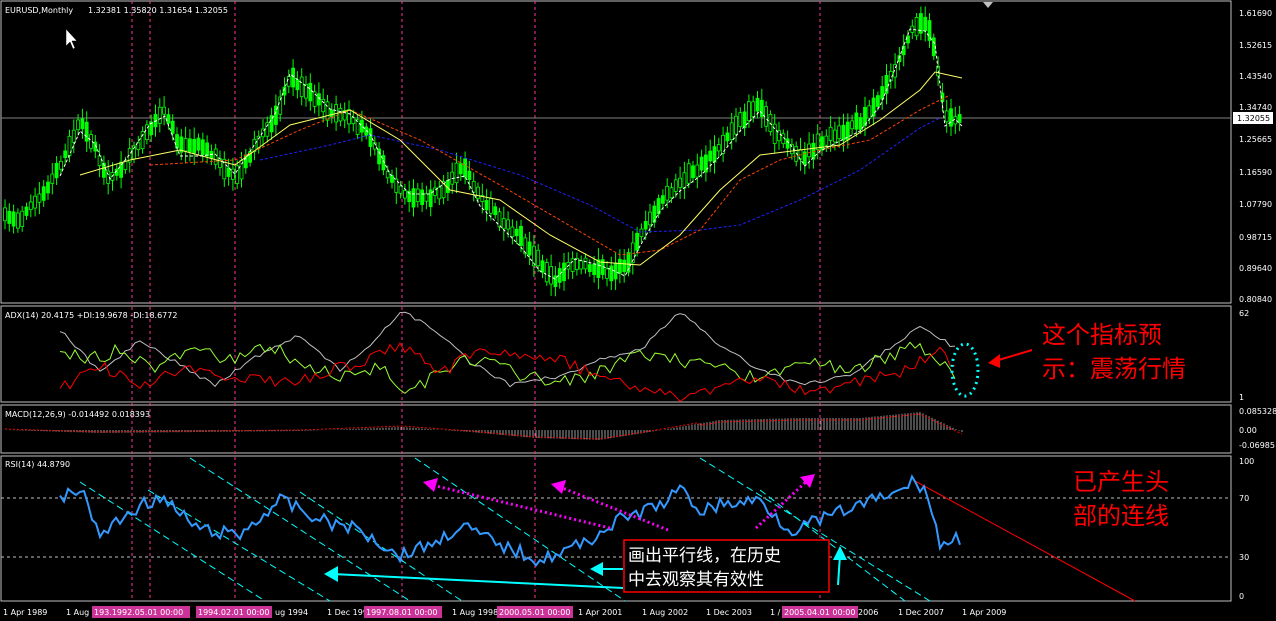 The height and width of the screenshot is (621, 1276). What do you see at coordinates (1241, 397) in the screenshot?
I see `adx-tick: 1` at bounding box center [1241, 397].